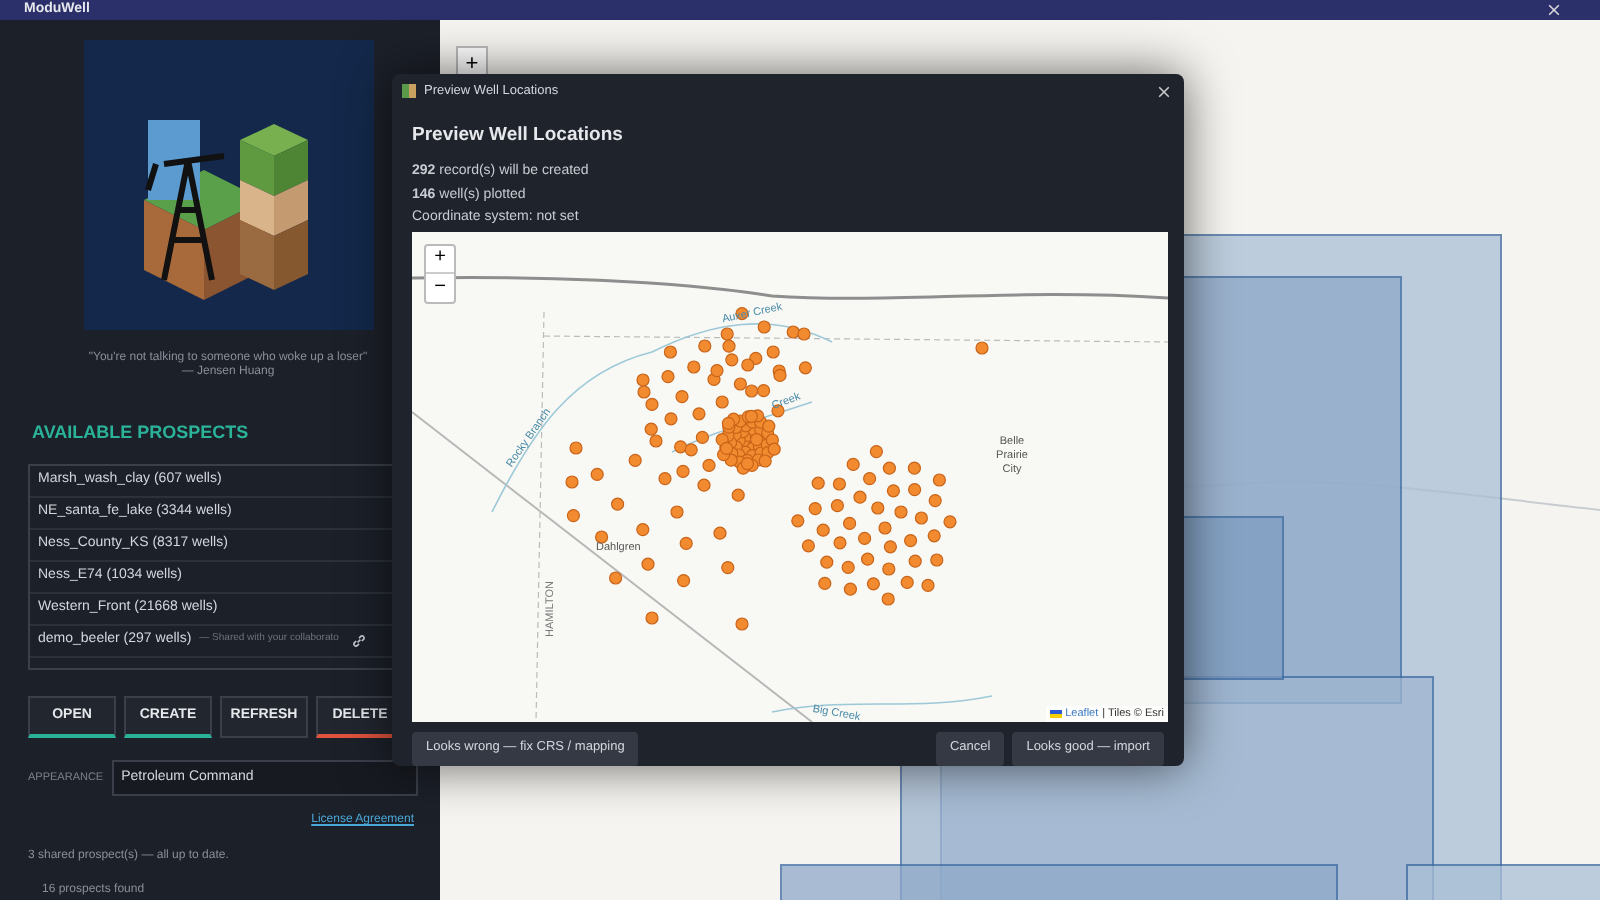  I want to click on link-icon, so click(359, 640).